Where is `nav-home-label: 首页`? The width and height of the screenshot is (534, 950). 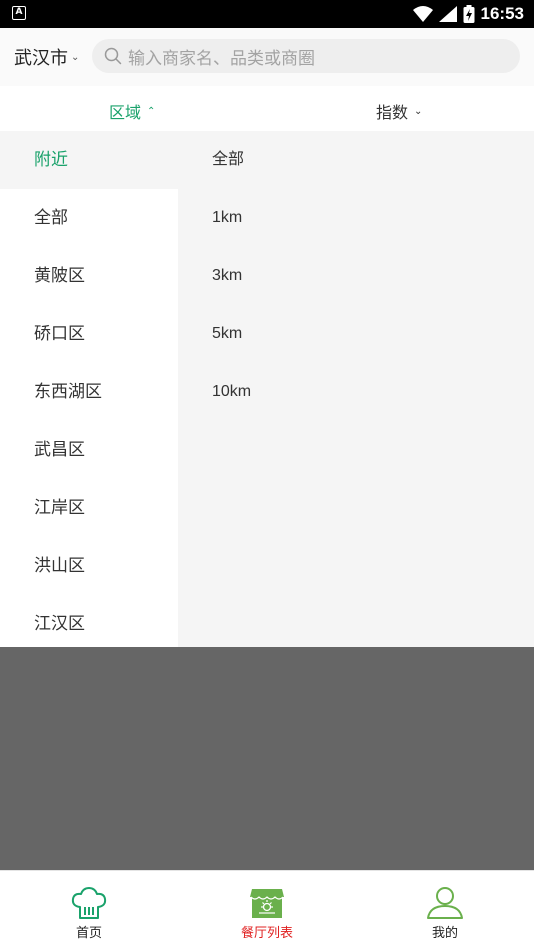 nav-home-label: 首页 is located at coordinates (88, 933).